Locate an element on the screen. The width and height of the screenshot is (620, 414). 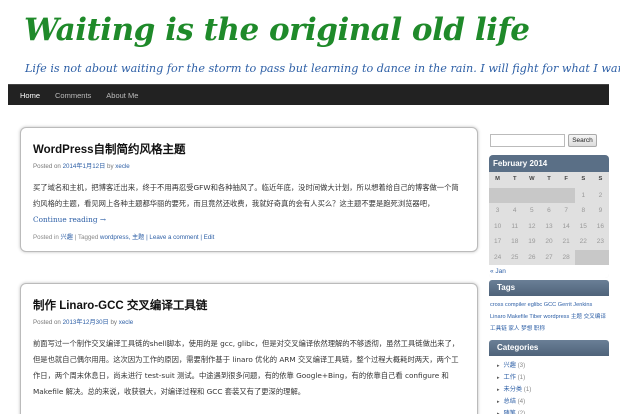
leave-comment-link: | Leave a comment is located at coordinates (172, 237).